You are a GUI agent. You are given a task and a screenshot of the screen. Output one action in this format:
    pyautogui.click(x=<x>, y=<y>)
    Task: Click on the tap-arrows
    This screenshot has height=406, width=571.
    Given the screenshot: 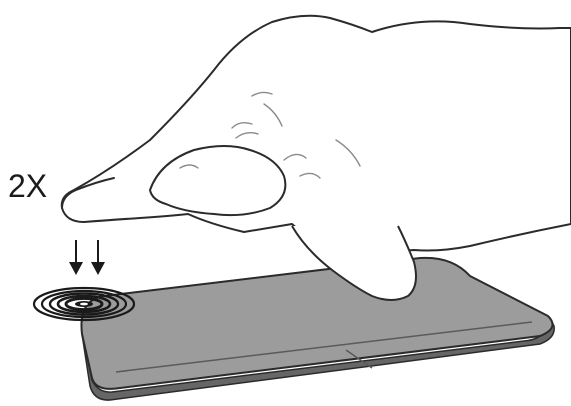 What is the action you would take?
    pyautogui.click(x=87, y=257)
    